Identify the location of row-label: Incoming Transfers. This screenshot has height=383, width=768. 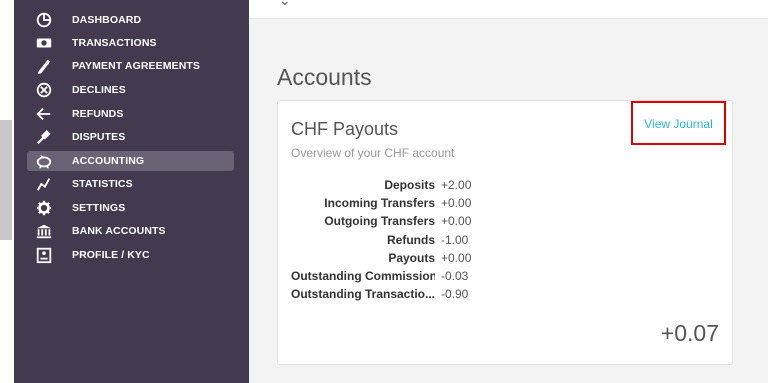
(379, 203).